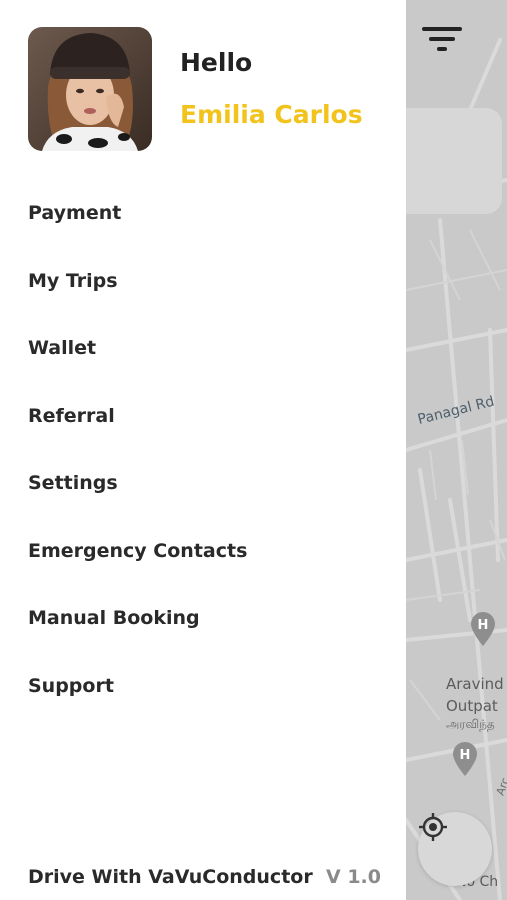  Describe the element at coordinates (475, 684) in the screenshot. I see `poi-name-line1: Aravind` at that location.